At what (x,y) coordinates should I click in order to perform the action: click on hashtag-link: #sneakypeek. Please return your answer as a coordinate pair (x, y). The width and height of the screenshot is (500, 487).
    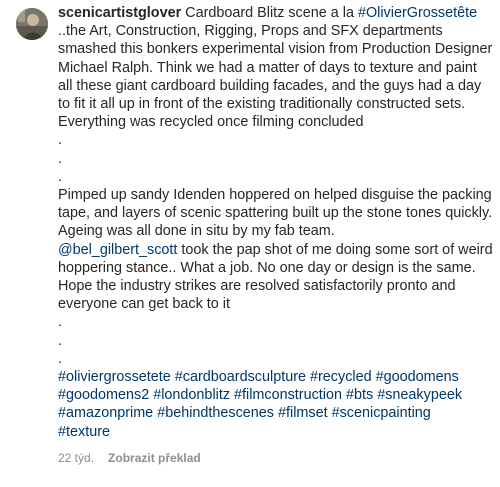
    Looking at the image, I should click on (419, 395).